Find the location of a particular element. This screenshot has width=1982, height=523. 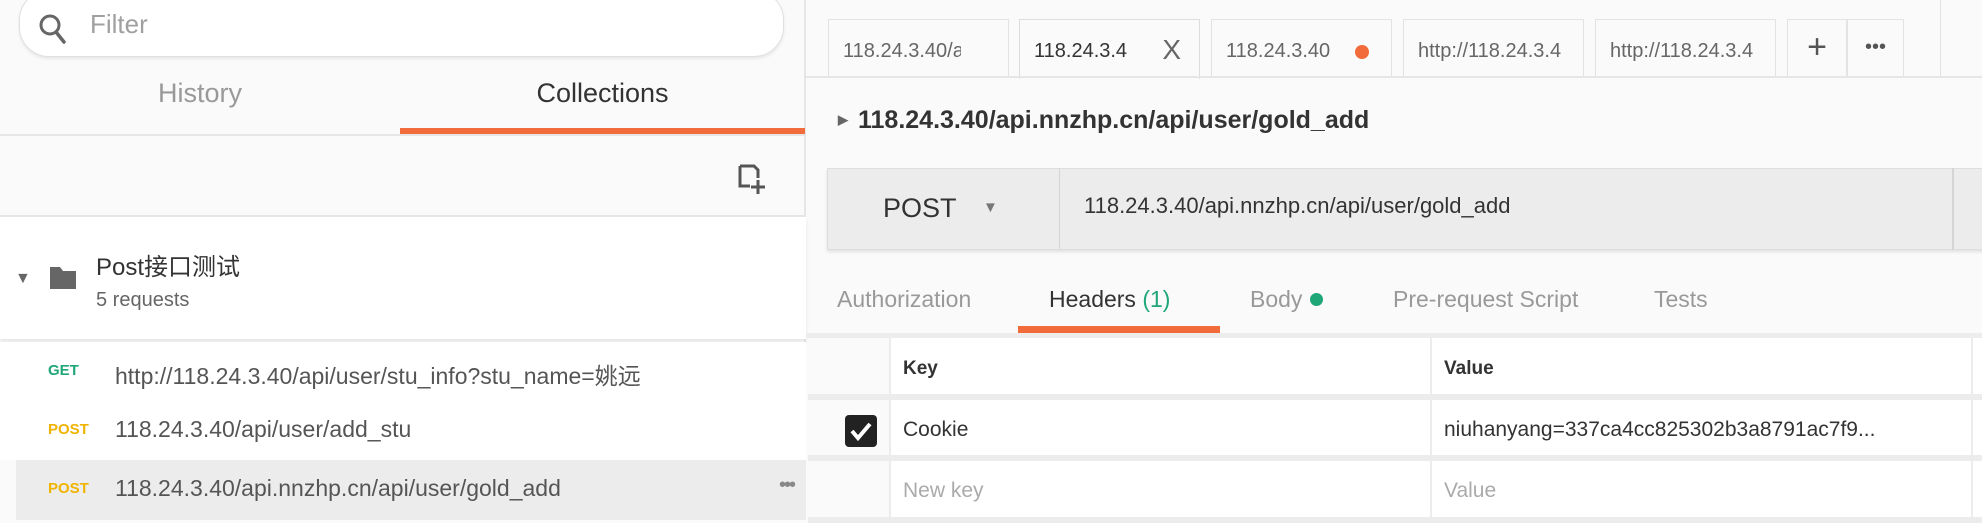

filter-box is located at coordinates (401, 28).